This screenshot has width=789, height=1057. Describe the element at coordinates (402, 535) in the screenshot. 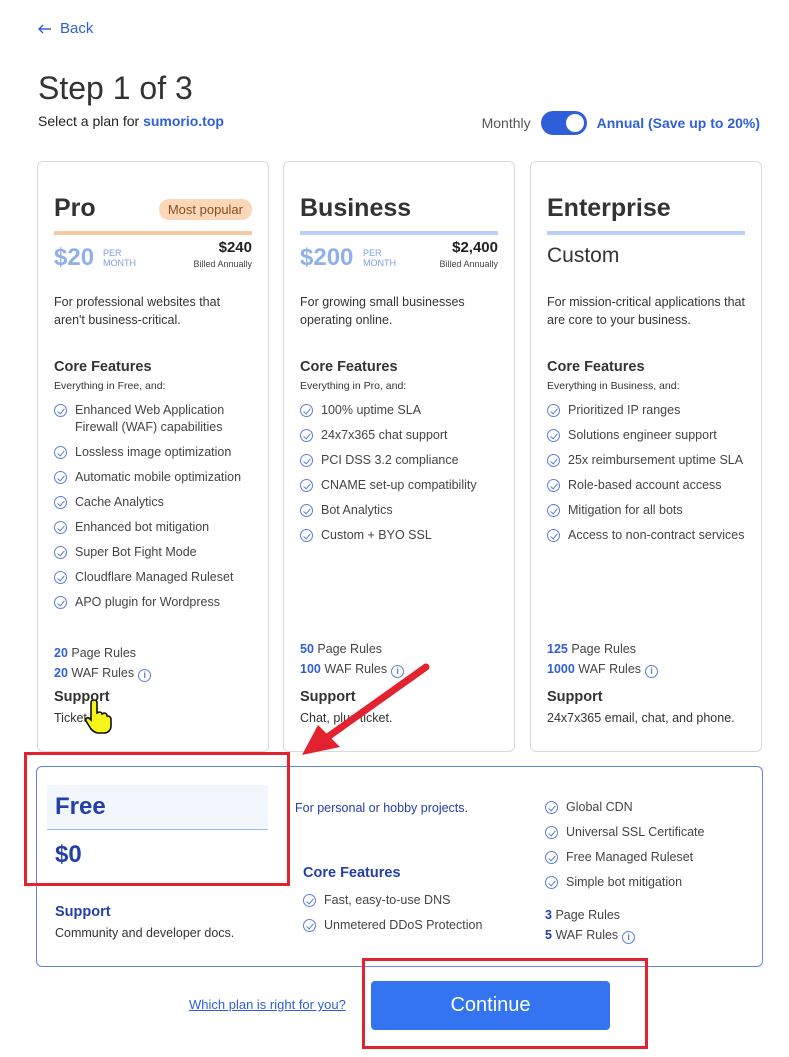

I see `feature-item: Custom + BYO SSL` at that location.